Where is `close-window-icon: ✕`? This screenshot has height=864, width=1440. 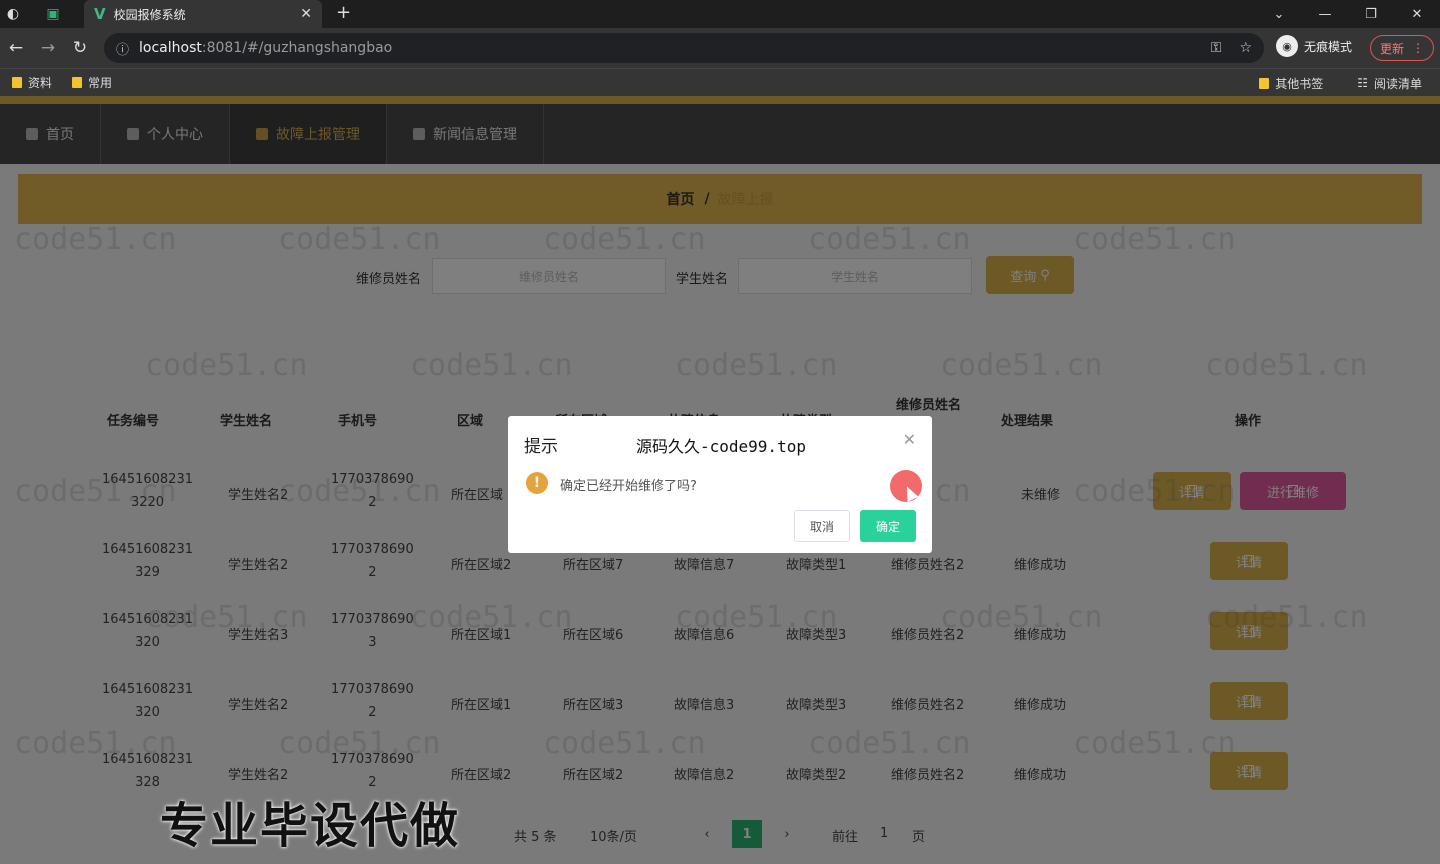
close-window-icon: ✕ is located at coordinates (1417, 14).